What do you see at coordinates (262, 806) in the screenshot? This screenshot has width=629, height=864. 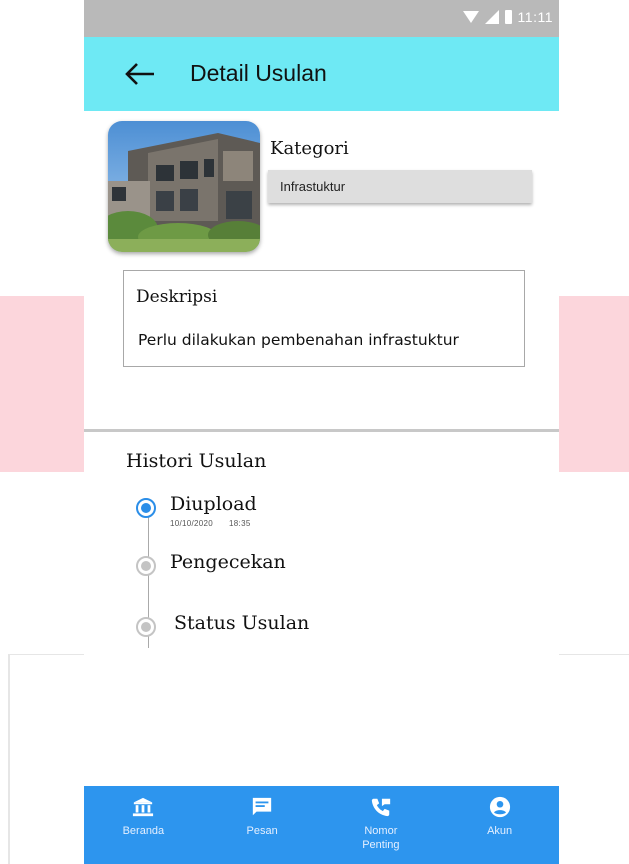 I see `chat-icon` at bounding box center [262, 806].